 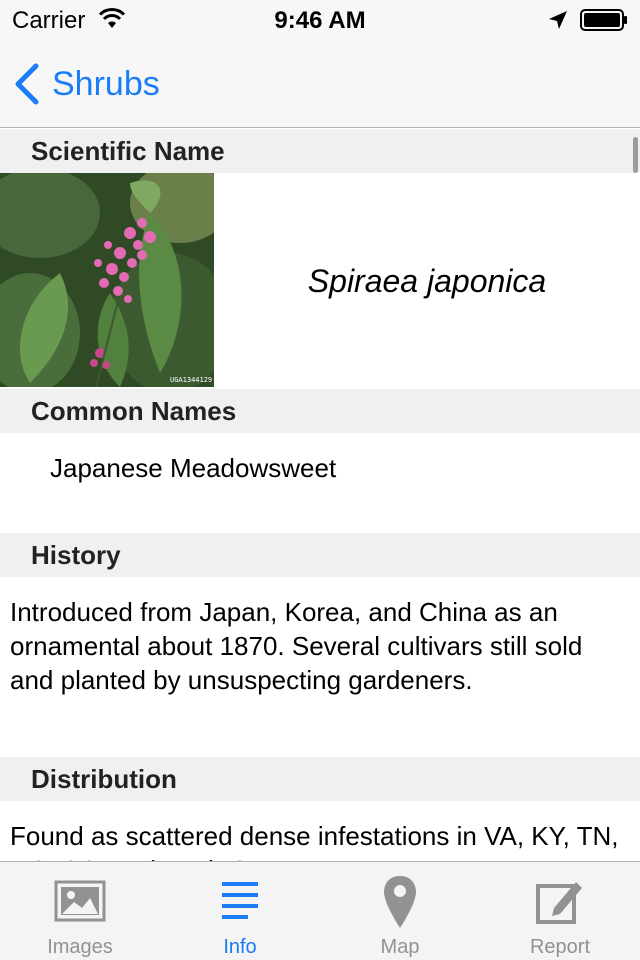 I want to click on photo-watermark: UGA1344129, so click(x=191, y=380).